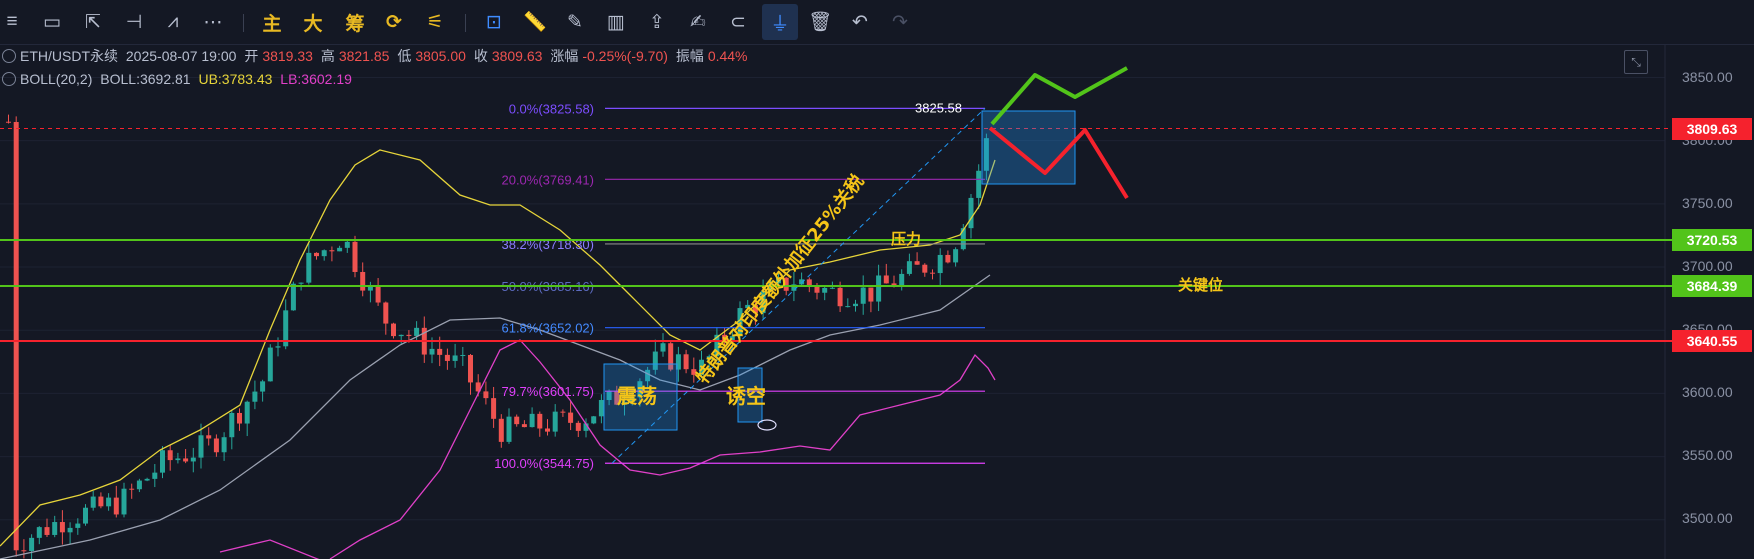  I want to click on filter-icon: ⏚, so click(780, 22).